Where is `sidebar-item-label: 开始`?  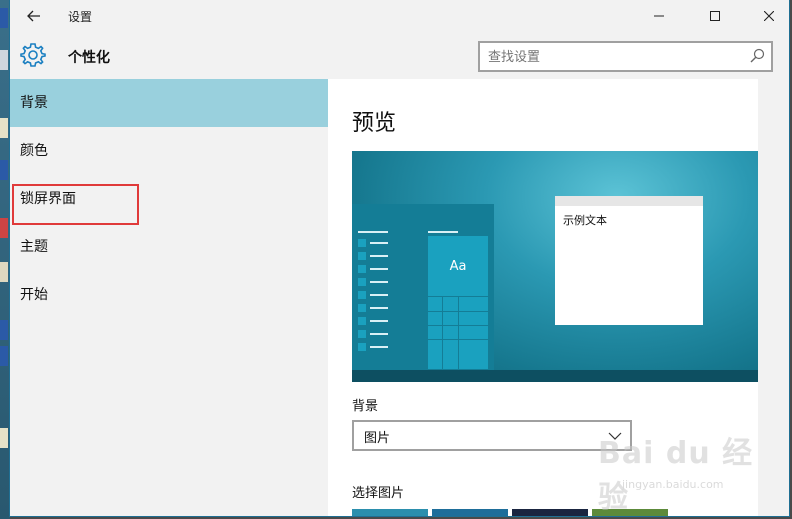
sidebar-item-label: 开始 is located at coordinates (34, 295).